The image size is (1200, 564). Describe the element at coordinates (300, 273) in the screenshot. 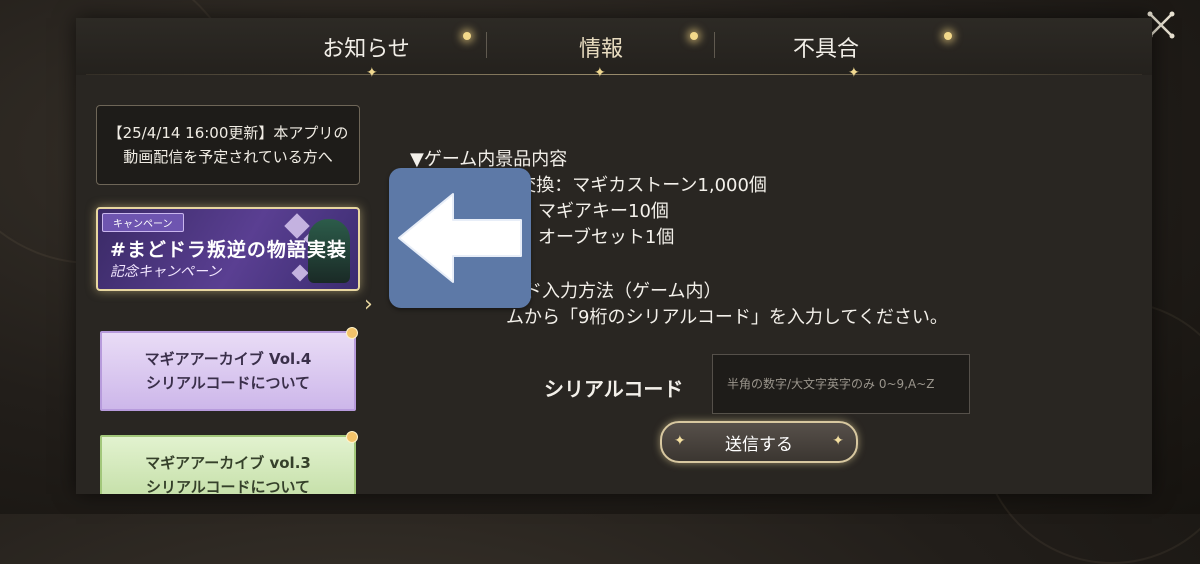

I see `gem-icon` at that location.